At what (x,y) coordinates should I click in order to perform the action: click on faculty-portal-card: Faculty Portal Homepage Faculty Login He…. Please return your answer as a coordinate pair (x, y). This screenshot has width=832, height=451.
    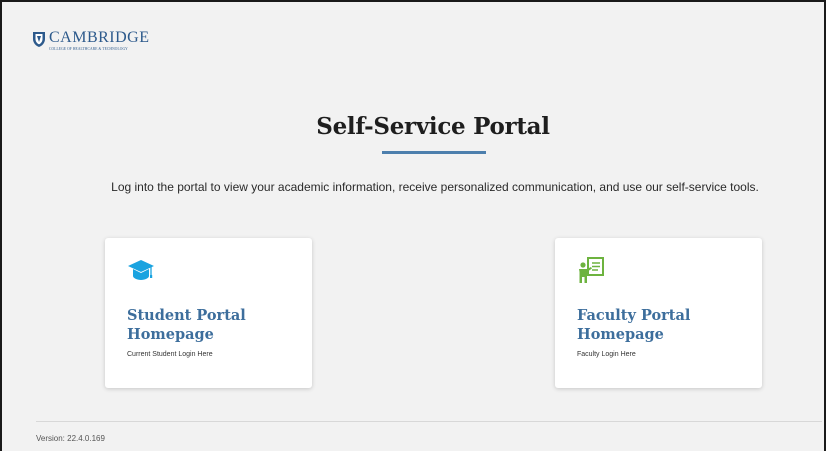
    Looking at the image, I should click on (658, 313).